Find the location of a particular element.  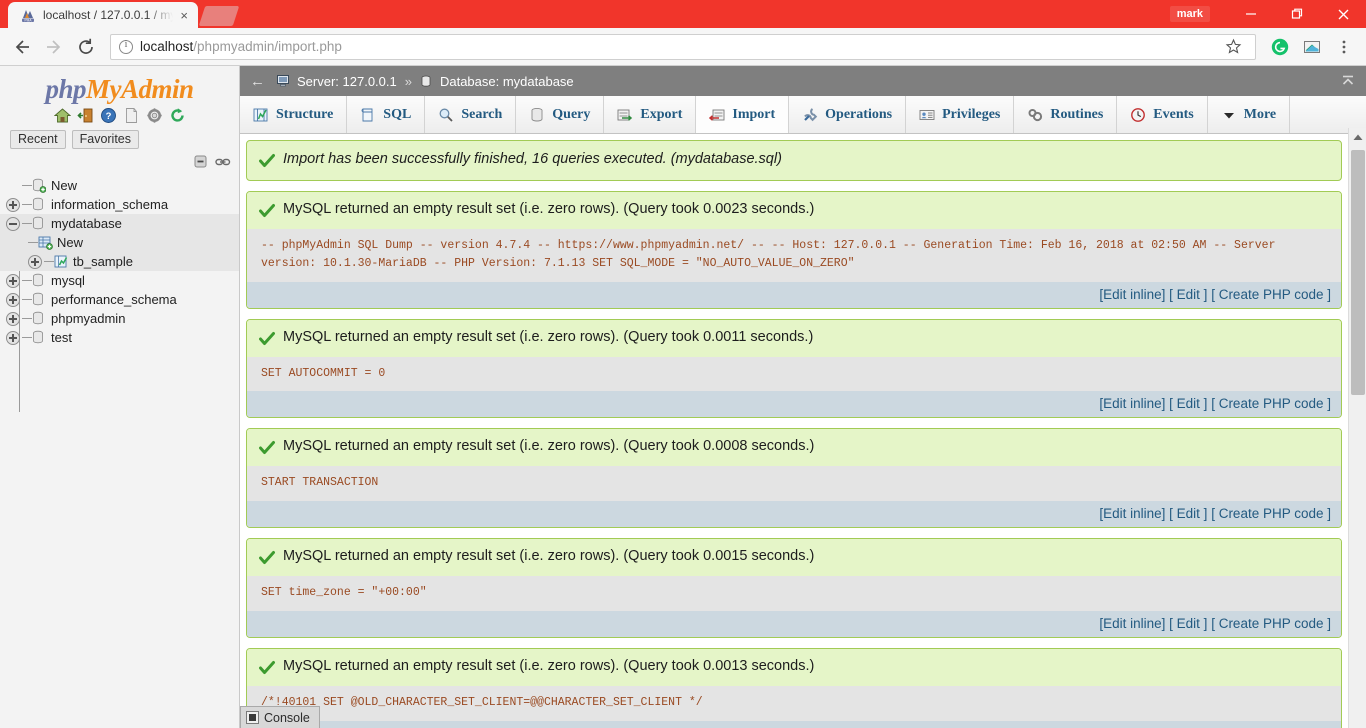

help-icon: ? is located at coordinates (108, 115).